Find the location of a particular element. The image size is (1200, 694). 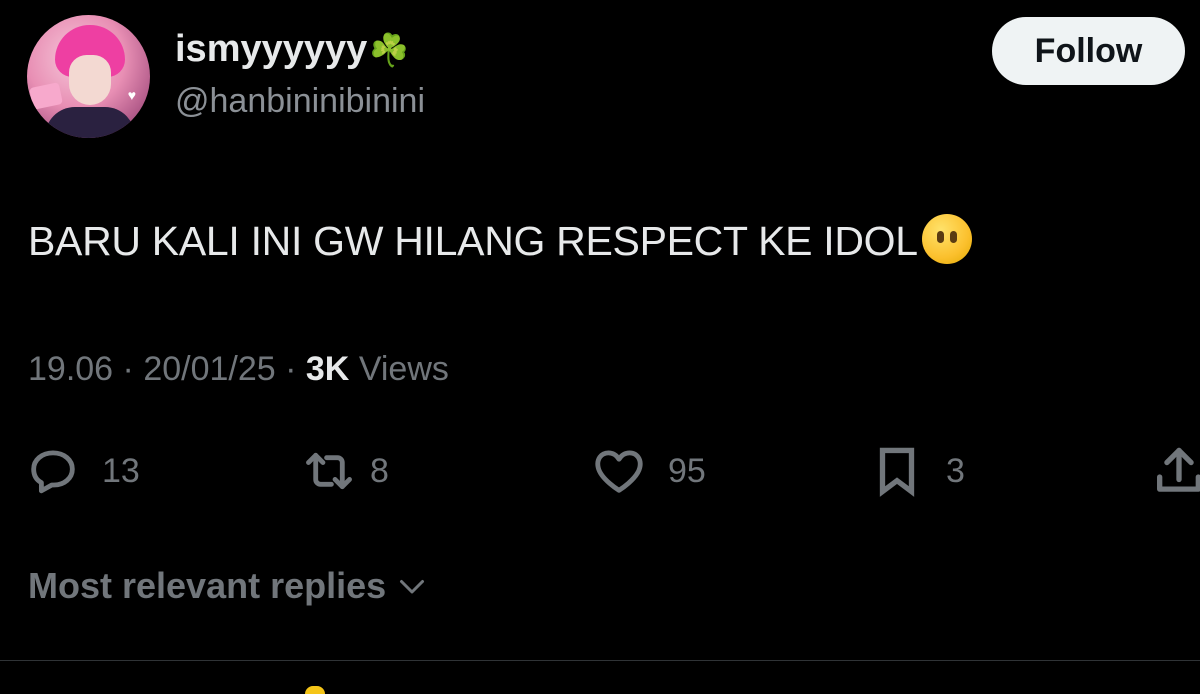

repost-count: 8 is located at coordinates (379, 470).